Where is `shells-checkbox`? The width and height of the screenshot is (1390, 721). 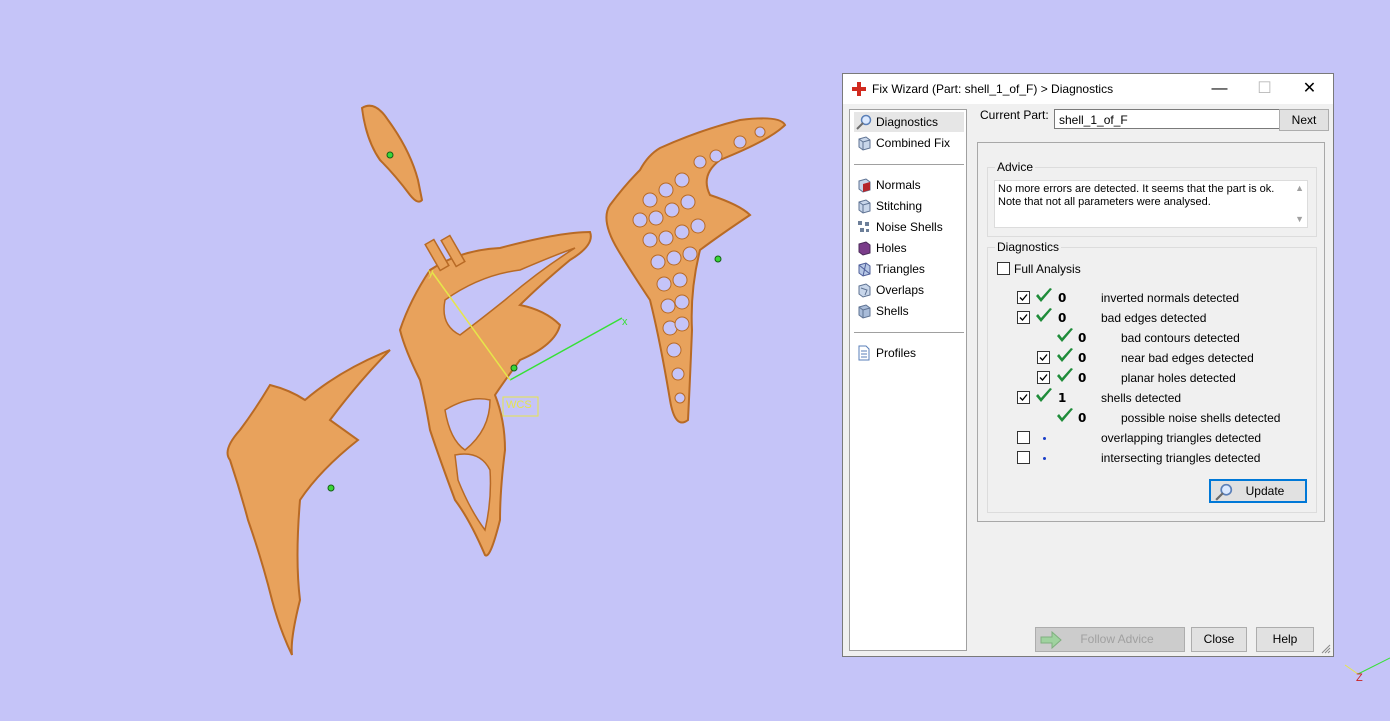 shells-checkbox is located at coordinates (1023, 397).